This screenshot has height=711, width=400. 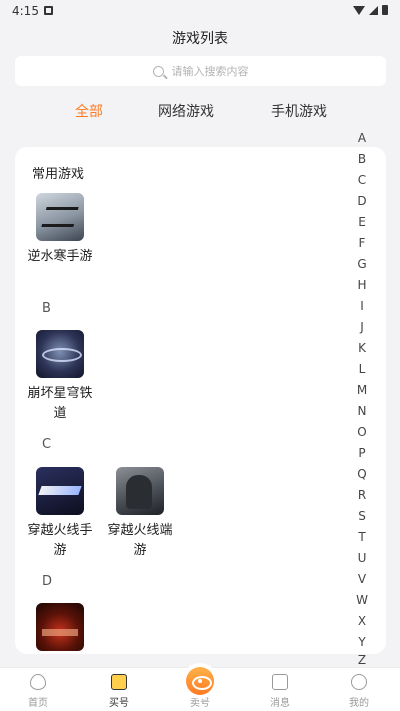 I want to click on message-icon, so click(x=280, y=682).